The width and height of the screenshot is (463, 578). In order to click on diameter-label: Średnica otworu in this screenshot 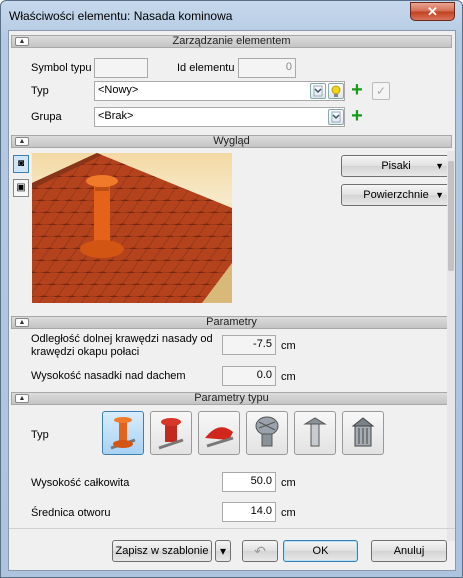, I will do `click(71, 513)`.